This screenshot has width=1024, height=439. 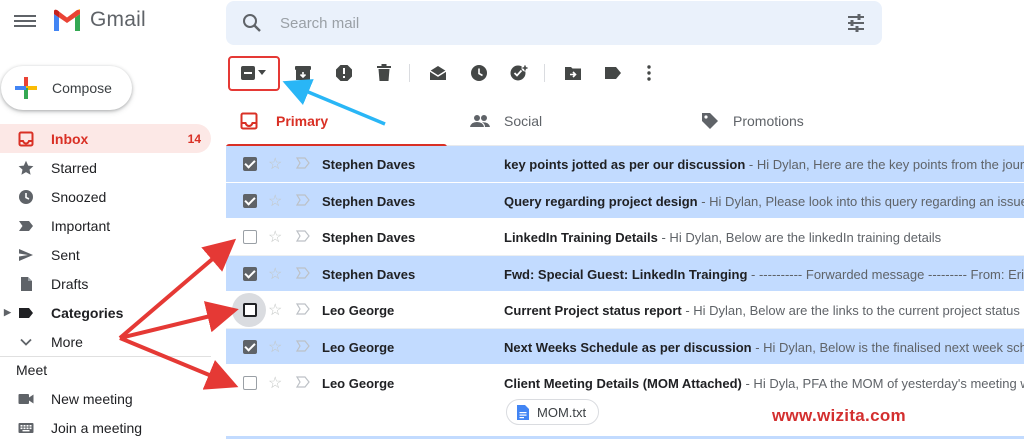 I want to click on search-icon, so click(x=252, y=23).